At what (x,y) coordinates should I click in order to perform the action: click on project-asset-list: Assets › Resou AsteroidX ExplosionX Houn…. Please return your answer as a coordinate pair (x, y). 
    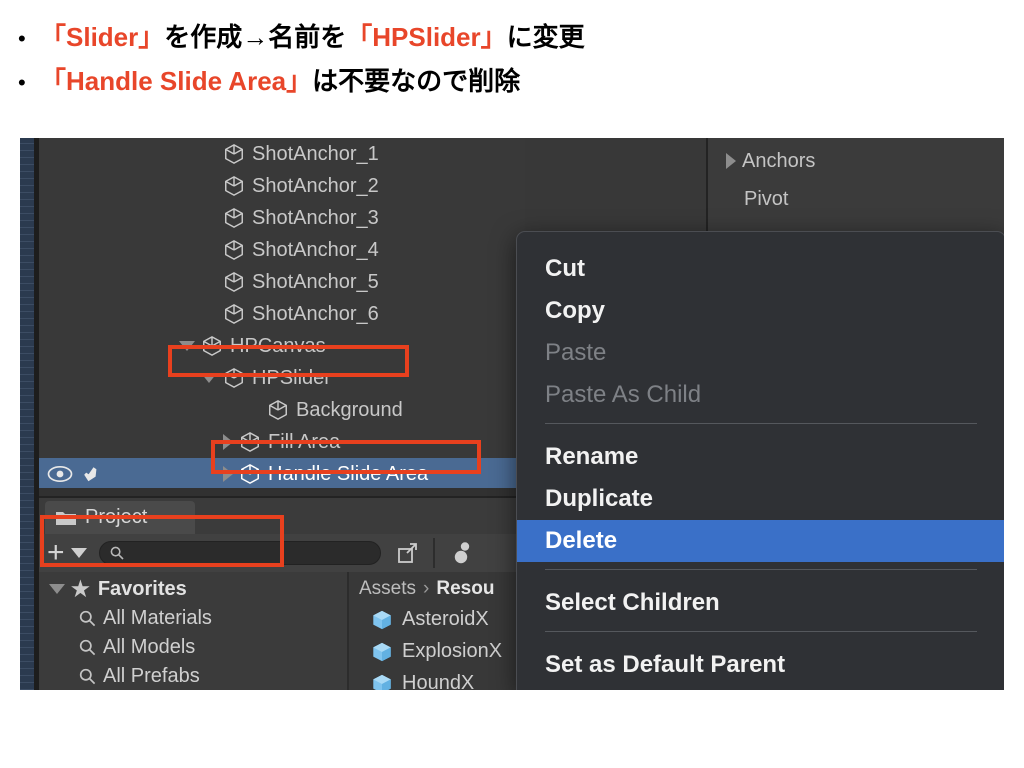
    Looking at the image, I should click on (444, 631).